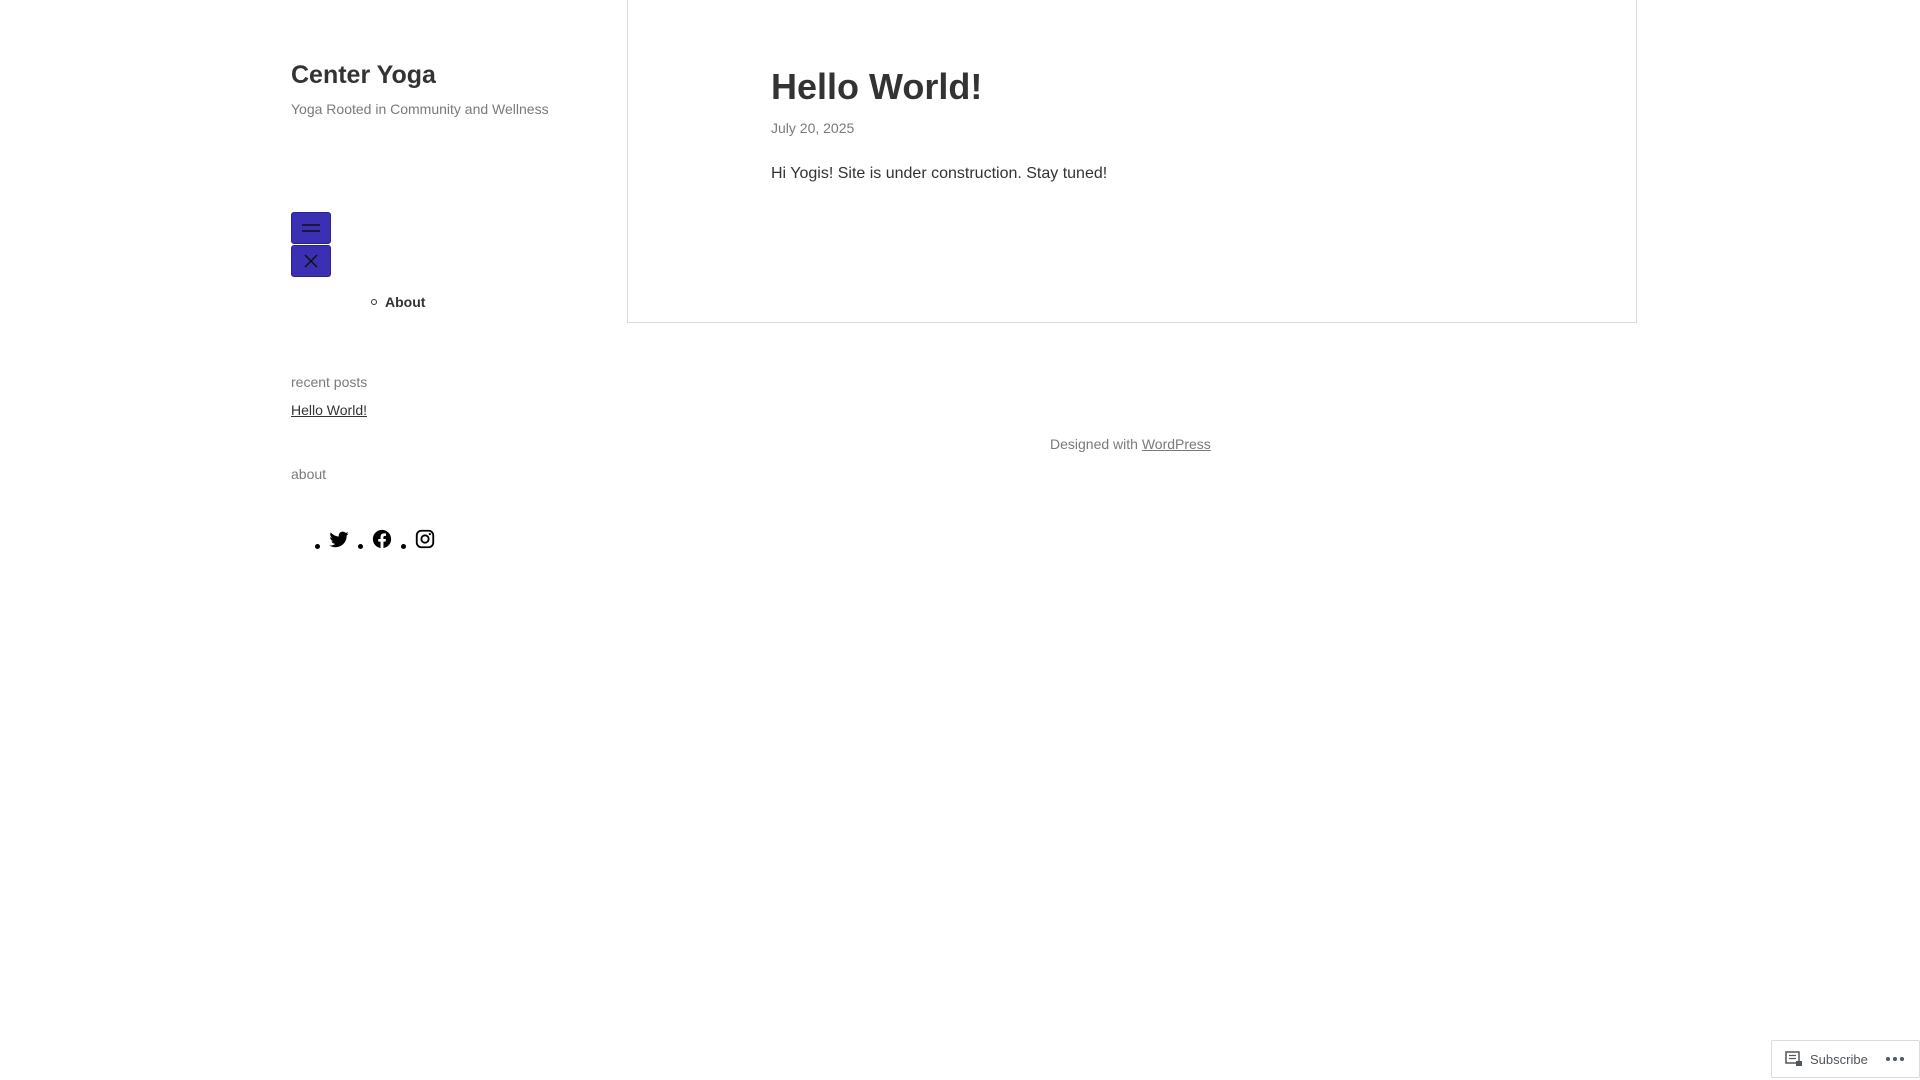 This screenshot has width=1920, height=1080. I want to click on site-tagline: Yoga Rooted in Community and Wellness, so click(420, 109).